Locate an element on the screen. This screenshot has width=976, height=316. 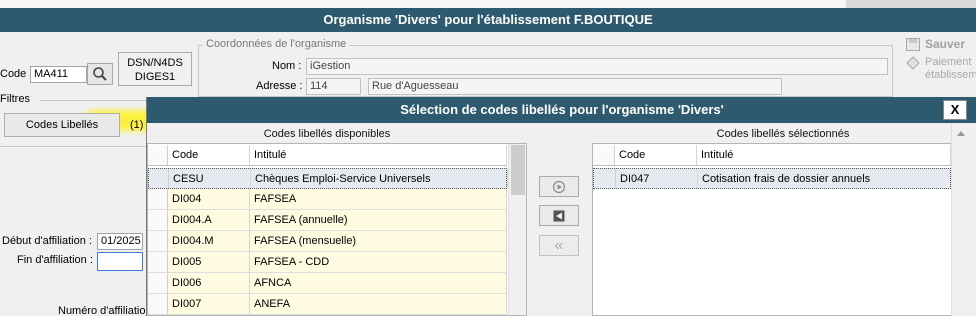
row-code: DI047 is located at coordinates (657, 178).